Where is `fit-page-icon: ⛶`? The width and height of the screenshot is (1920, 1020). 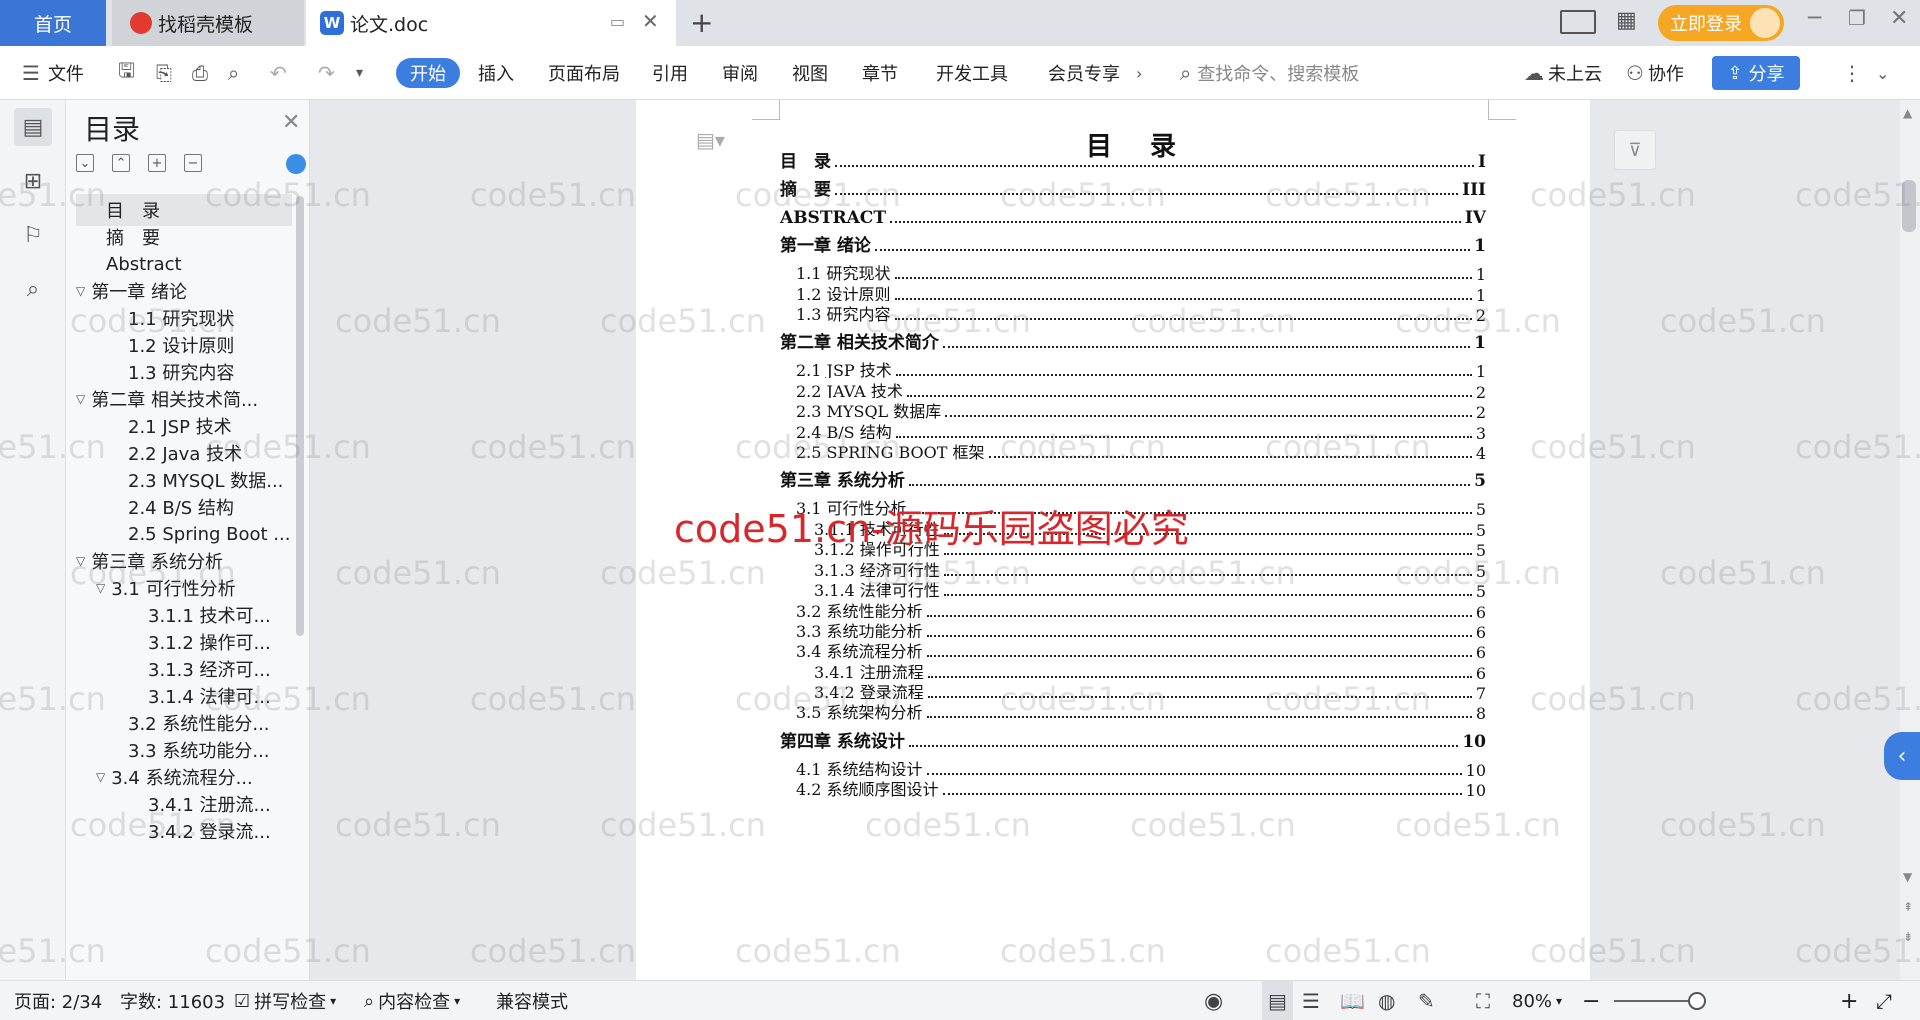 fit-page-icon: ⛶ is located at coordinates (1483, 1000).